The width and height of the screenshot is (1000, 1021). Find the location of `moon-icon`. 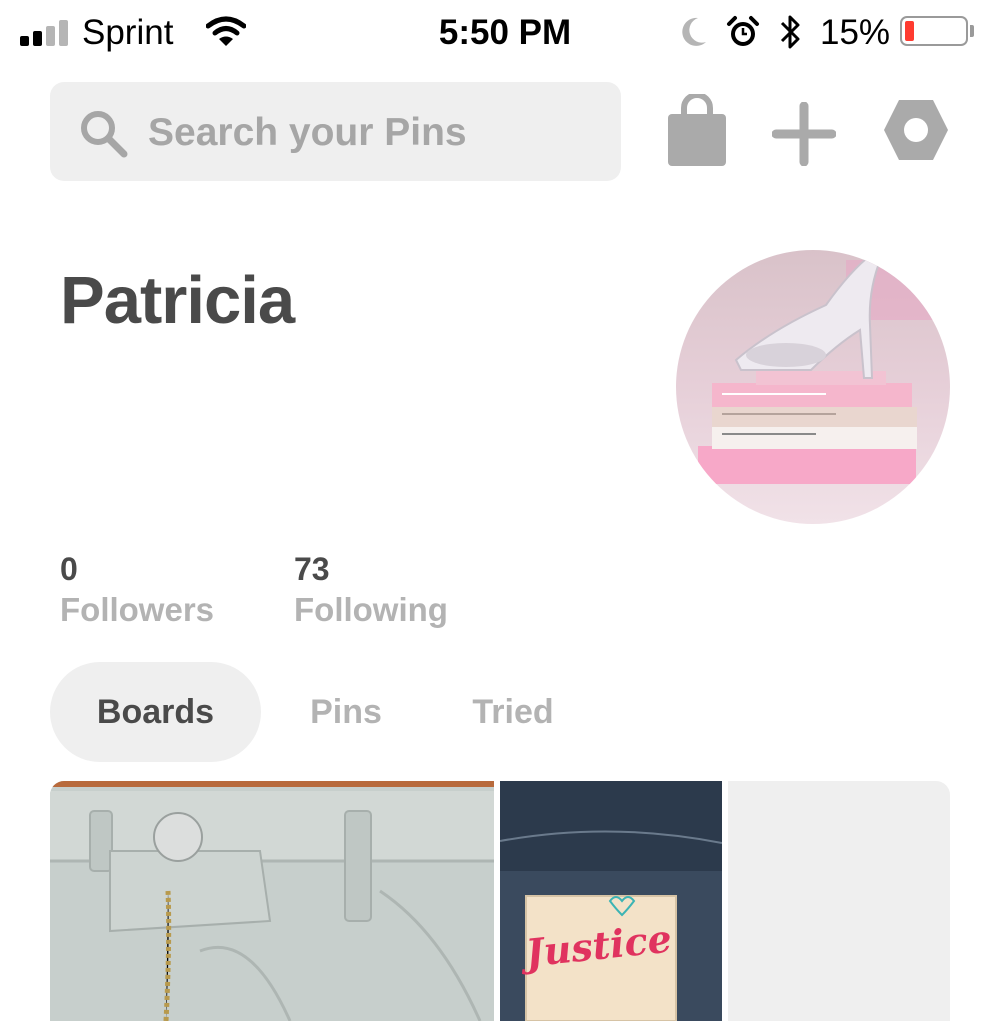

moon-icon is located at coordinates (694, 31).